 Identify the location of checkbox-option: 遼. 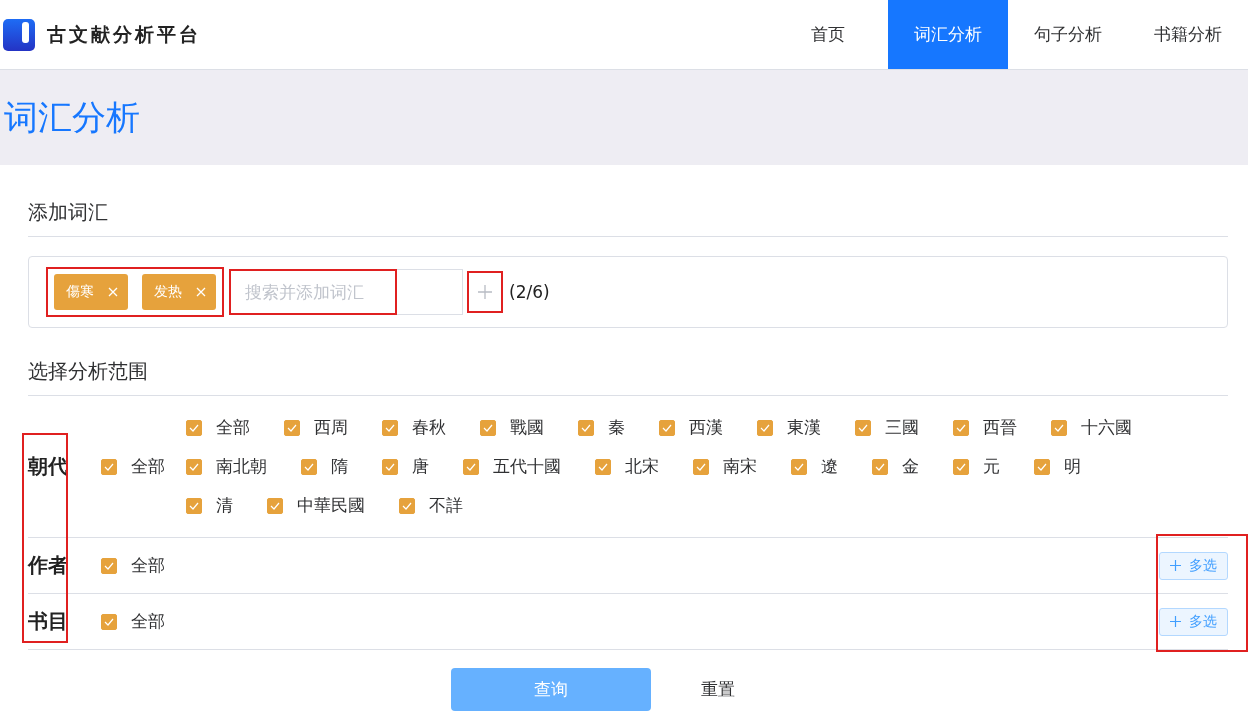
(814, 466).